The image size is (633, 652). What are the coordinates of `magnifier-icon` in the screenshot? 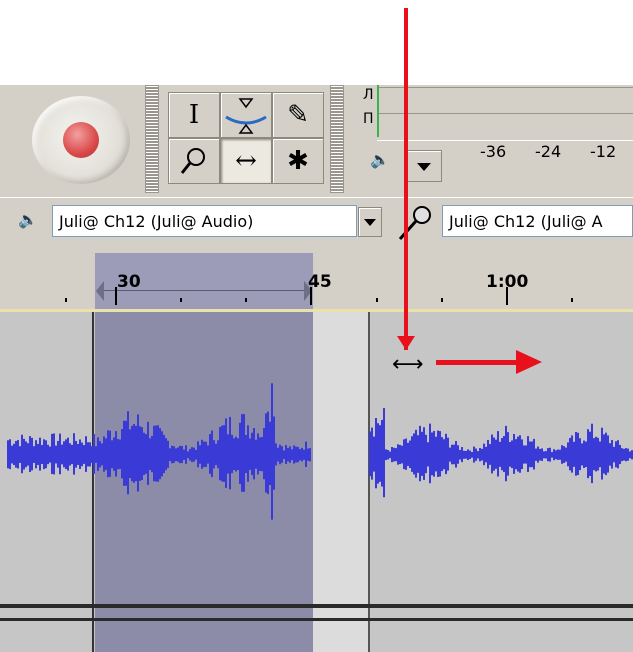 It's located at (192, 161).